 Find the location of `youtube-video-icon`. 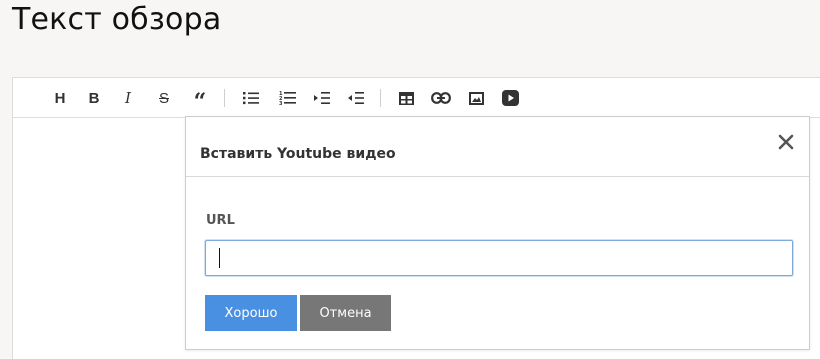

youtube-video-icon is located at coordinates (510, 98).